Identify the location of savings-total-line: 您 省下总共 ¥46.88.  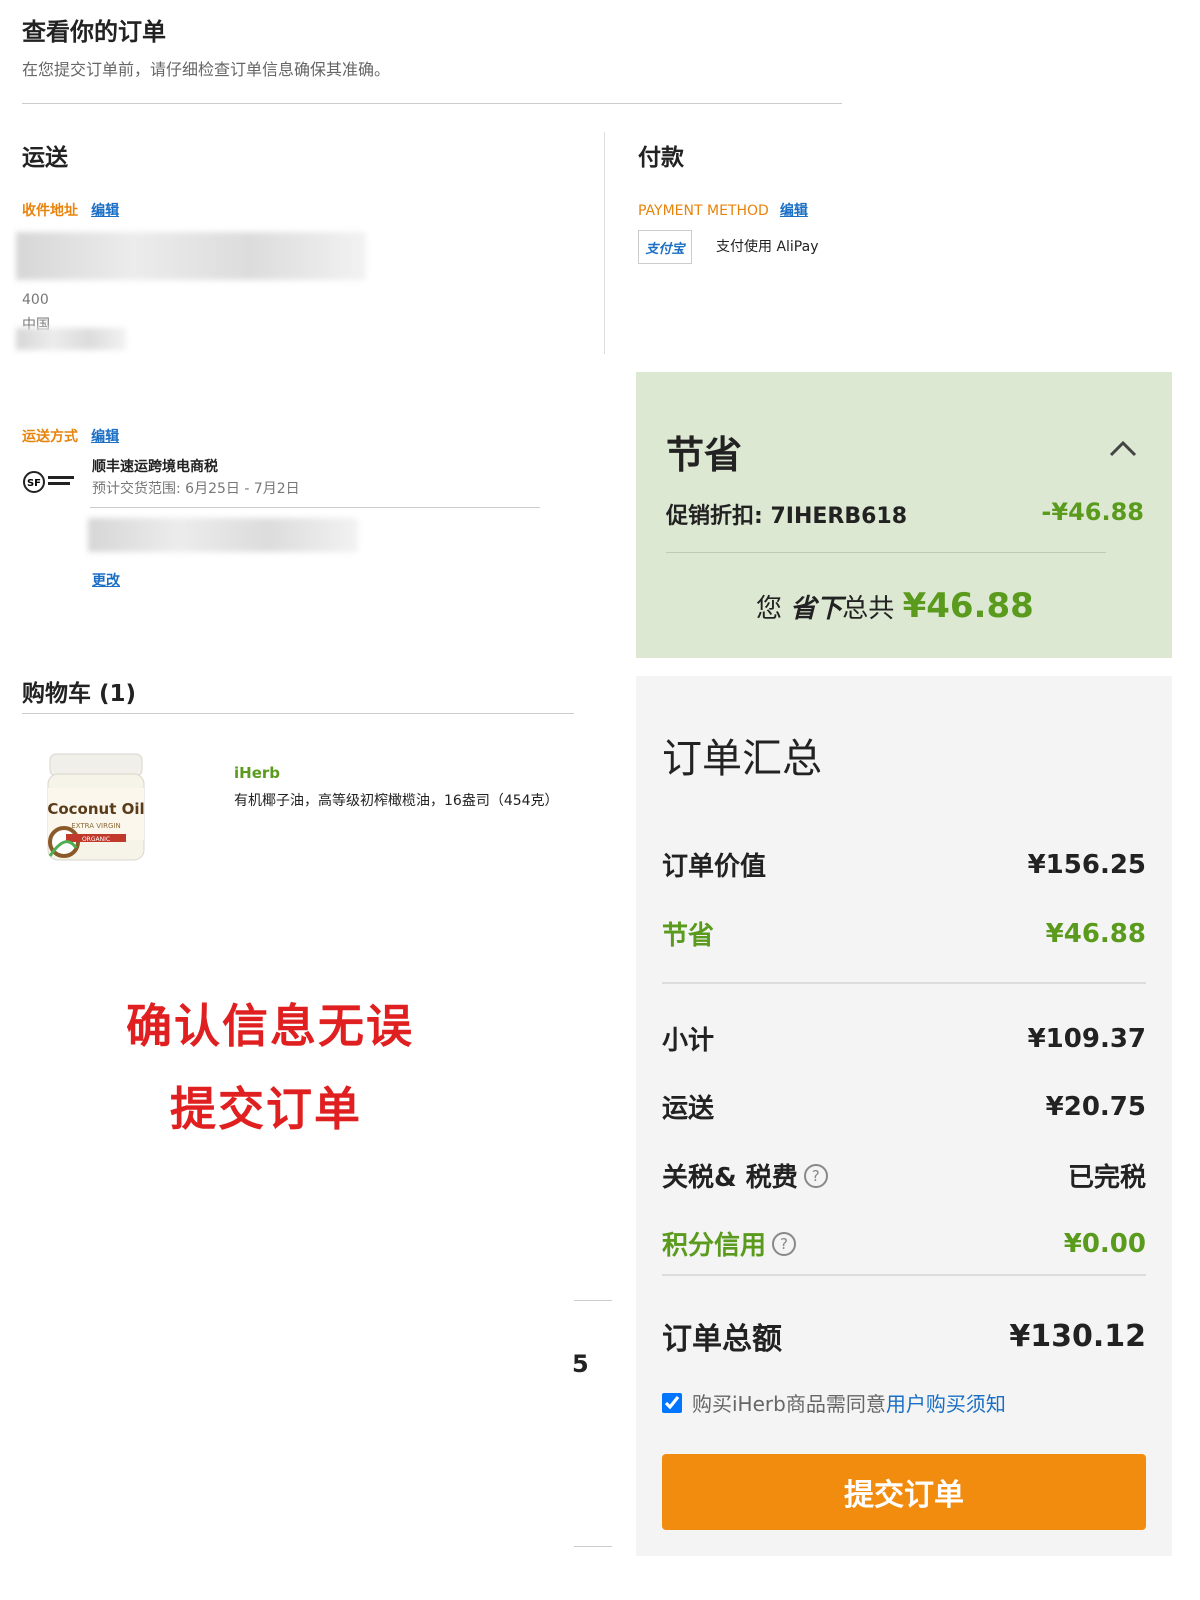
(895, 606).